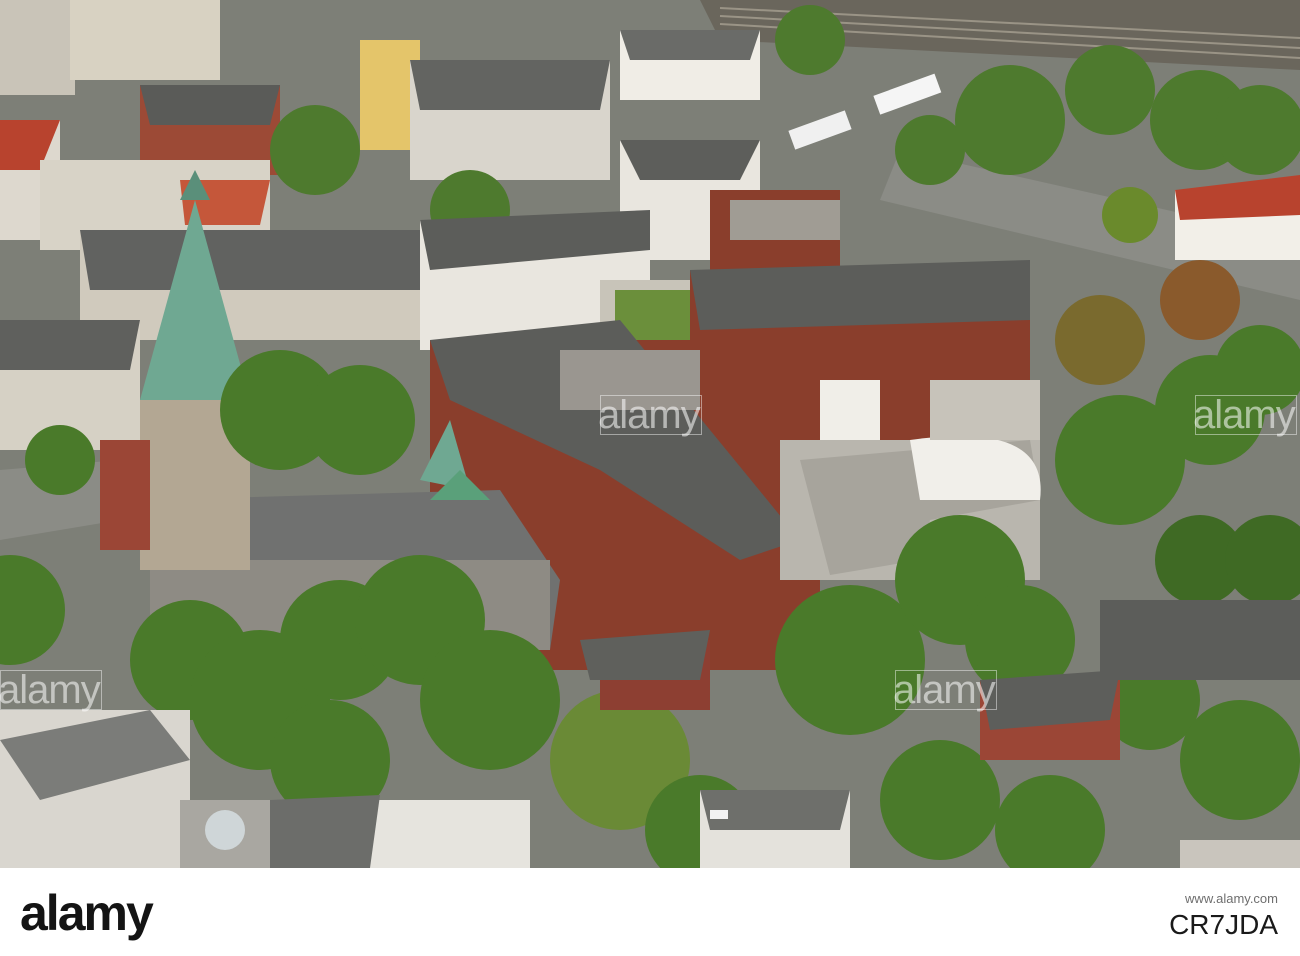 The image size is (1300, 956). I want to click on image-id: CR7JDA, so click(1223, 924).